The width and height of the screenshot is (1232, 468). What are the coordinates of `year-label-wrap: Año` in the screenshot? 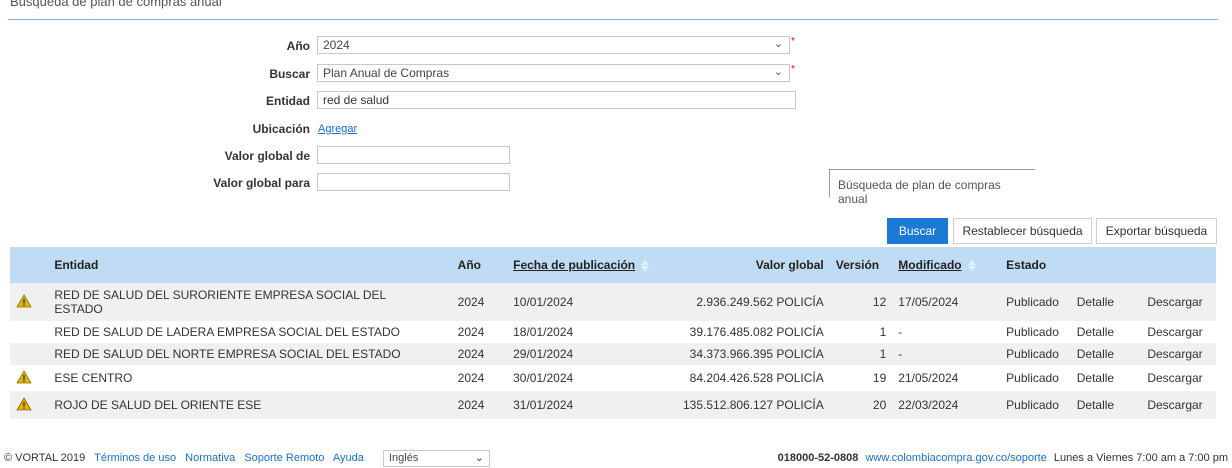 It's located at (155, 46).